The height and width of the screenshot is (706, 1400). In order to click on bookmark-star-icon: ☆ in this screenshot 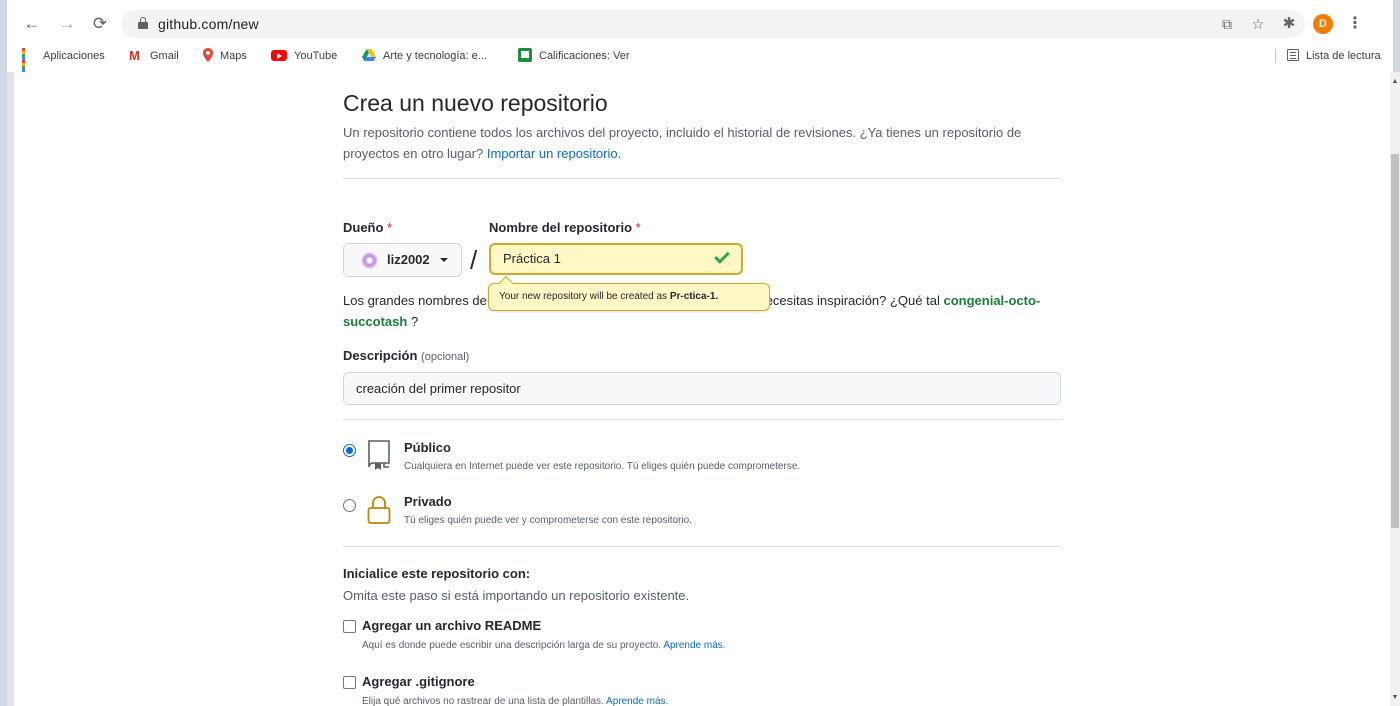, I will do `click(1258, 24)`.